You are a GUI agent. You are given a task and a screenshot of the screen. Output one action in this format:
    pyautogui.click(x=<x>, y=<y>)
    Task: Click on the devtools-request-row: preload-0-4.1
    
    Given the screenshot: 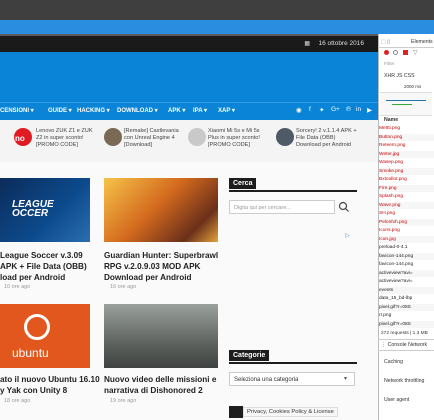 What is the action you would take?
    pyautogui.click(x=406, y=247)
    